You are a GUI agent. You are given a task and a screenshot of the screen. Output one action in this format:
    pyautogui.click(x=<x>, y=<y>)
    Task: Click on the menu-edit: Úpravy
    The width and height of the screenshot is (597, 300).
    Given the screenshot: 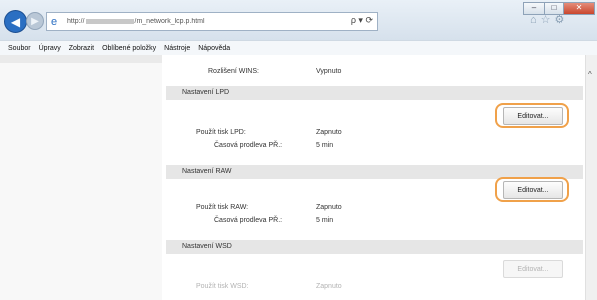 What is the action you would take?
    pyautogui.click(x=50, y=48)
    